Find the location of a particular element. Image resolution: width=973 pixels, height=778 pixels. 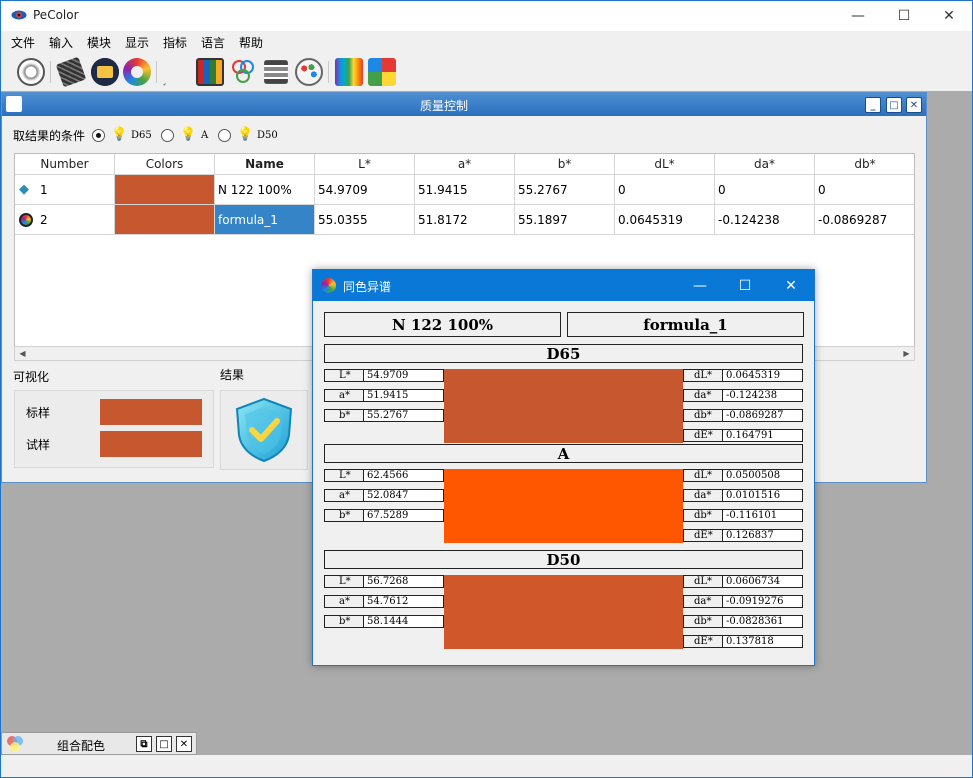

toolbar is located at coordinates (486, 72).